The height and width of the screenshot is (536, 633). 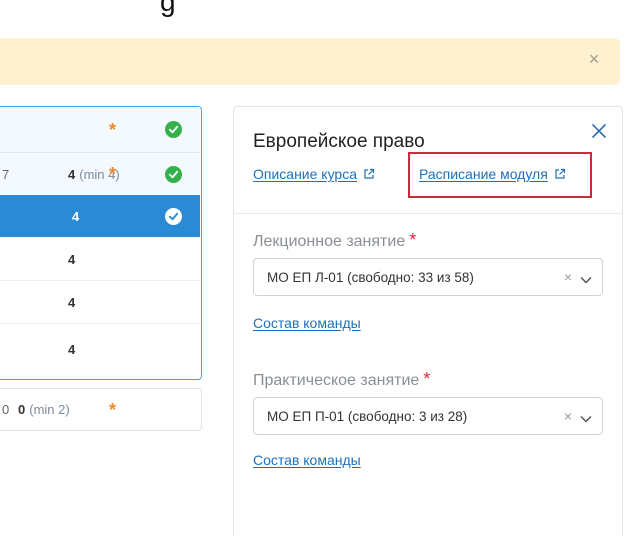 I want to click on close-icon: ×, so click(x=594, y=59).